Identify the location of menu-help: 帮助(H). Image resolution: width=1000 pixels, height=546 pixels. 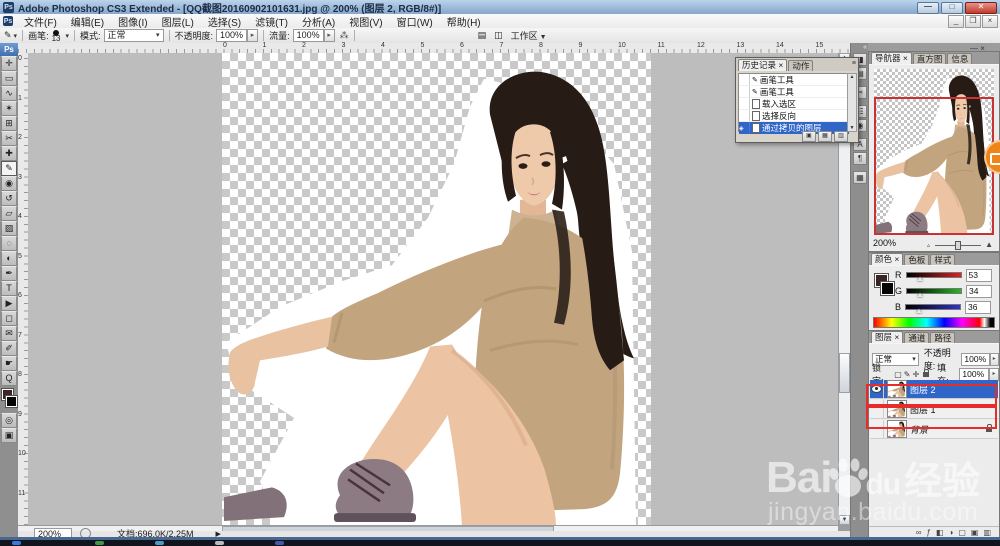
(464, 21).